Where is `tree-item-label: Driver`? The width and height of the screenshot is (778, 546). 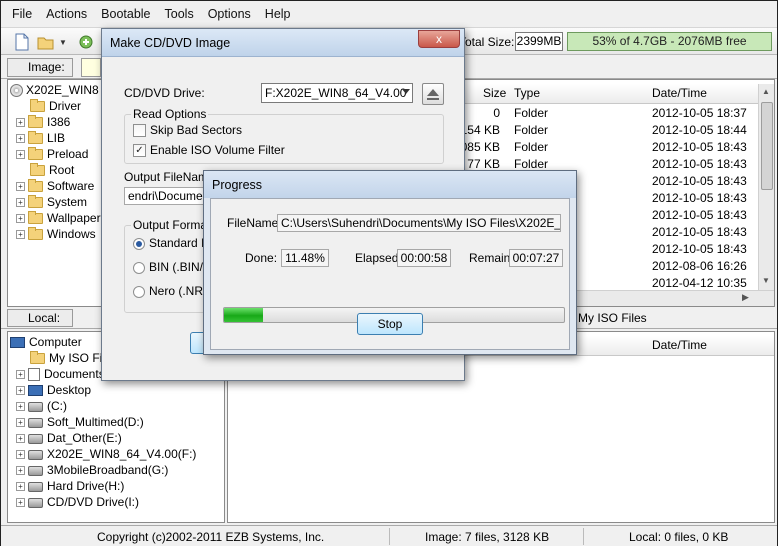
tree-item-label: Driver is located at coordinates (65, 106).